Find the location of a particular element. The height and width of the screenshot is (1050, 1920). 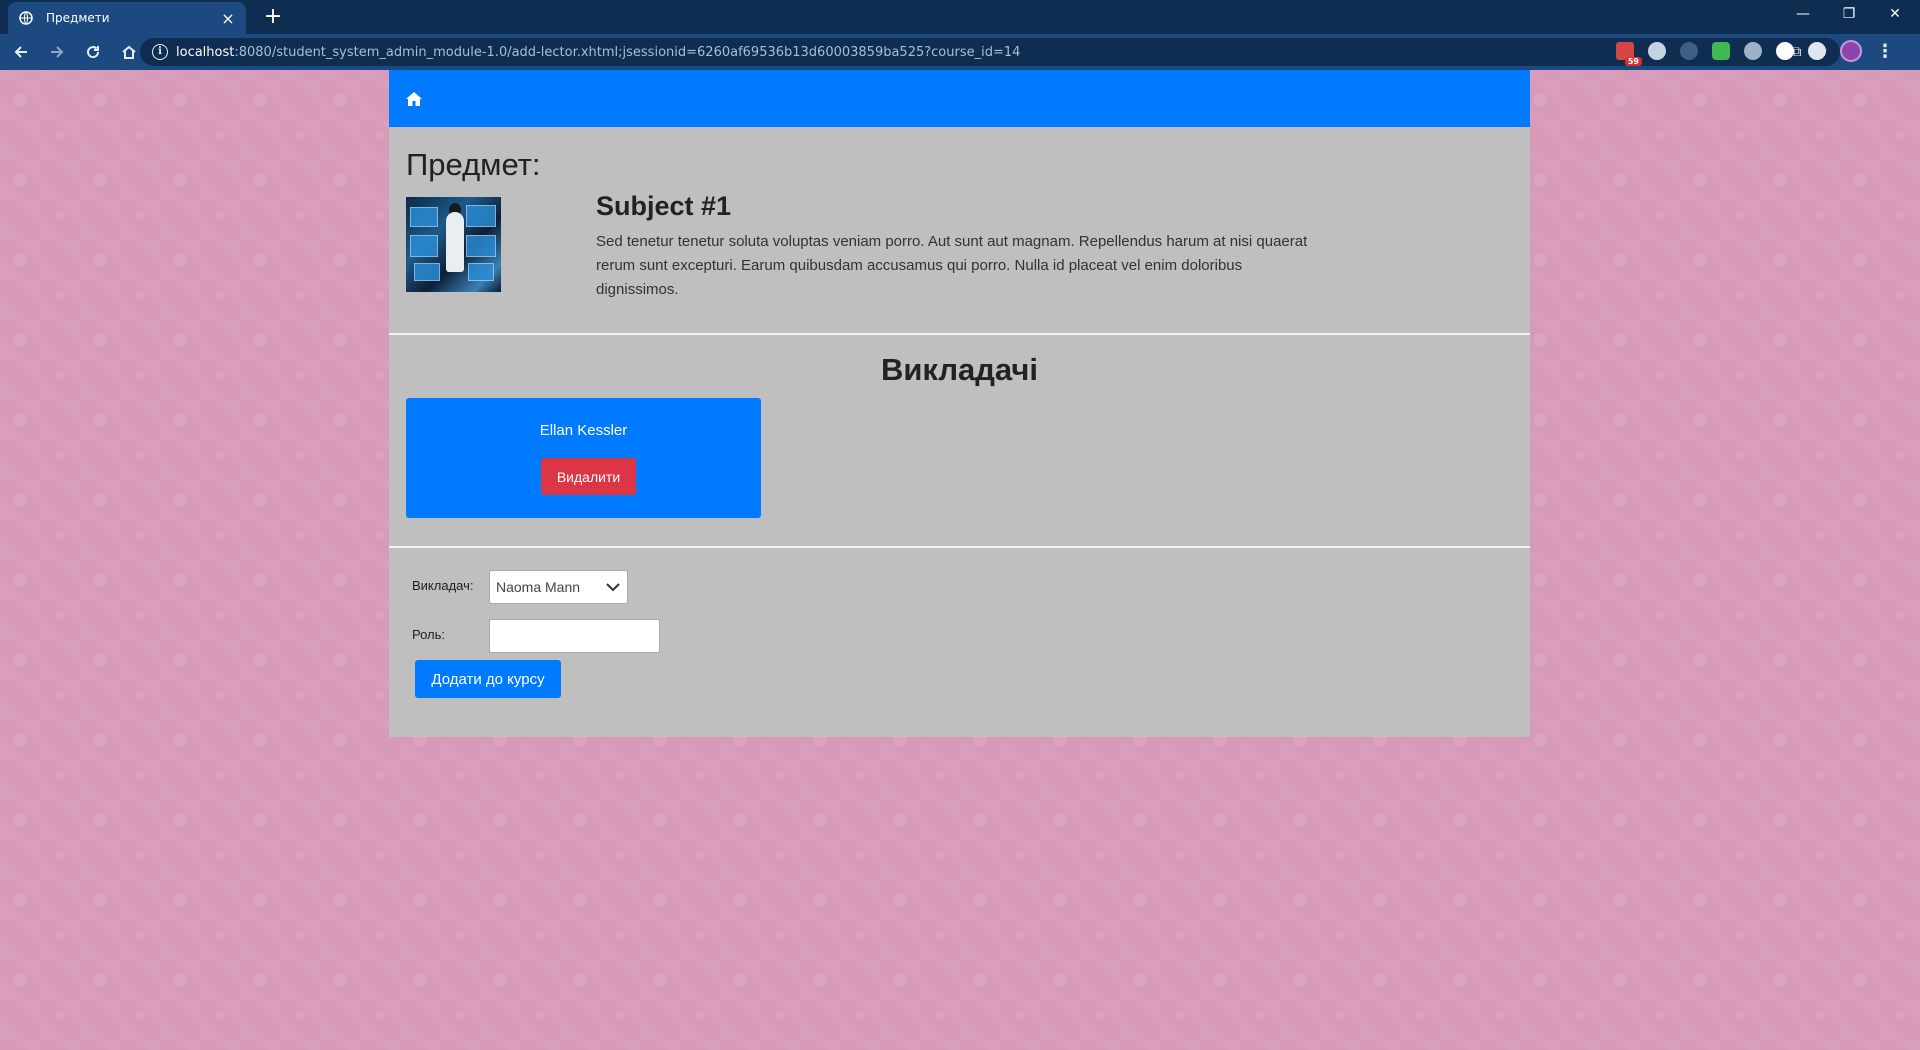

restore-button: ❐ is located at coordinates (1849, 14).